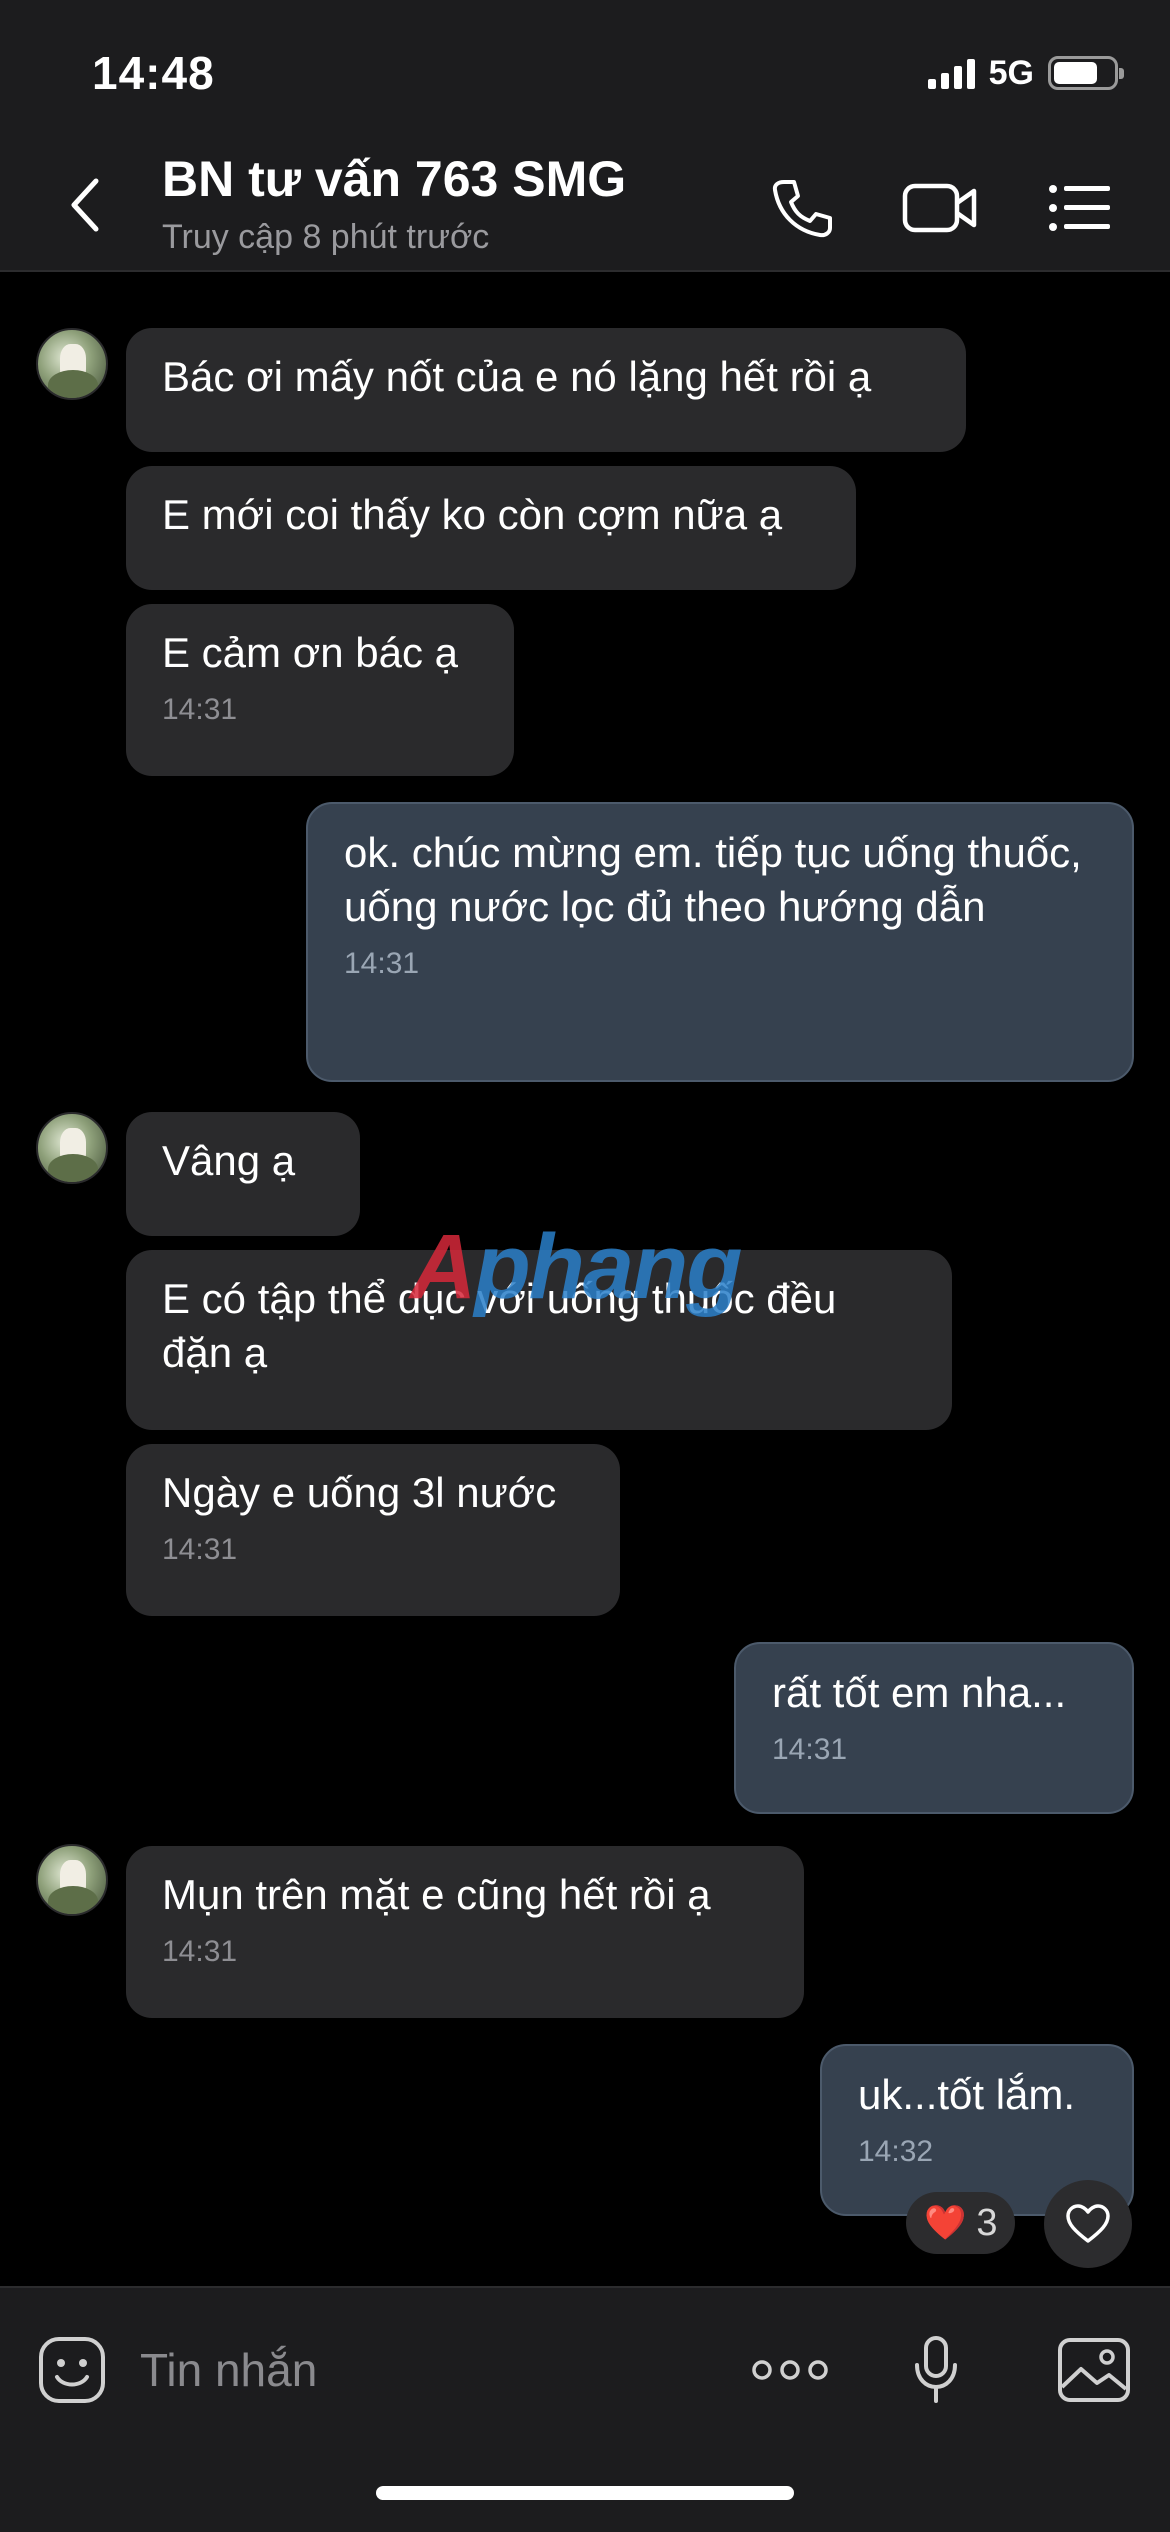 This screenshot has width=1170, height=2532. What do you see at coordinates (790, 2370) in the screenshot?
I see `more-options-icon` at bounding box center [790, 2370].